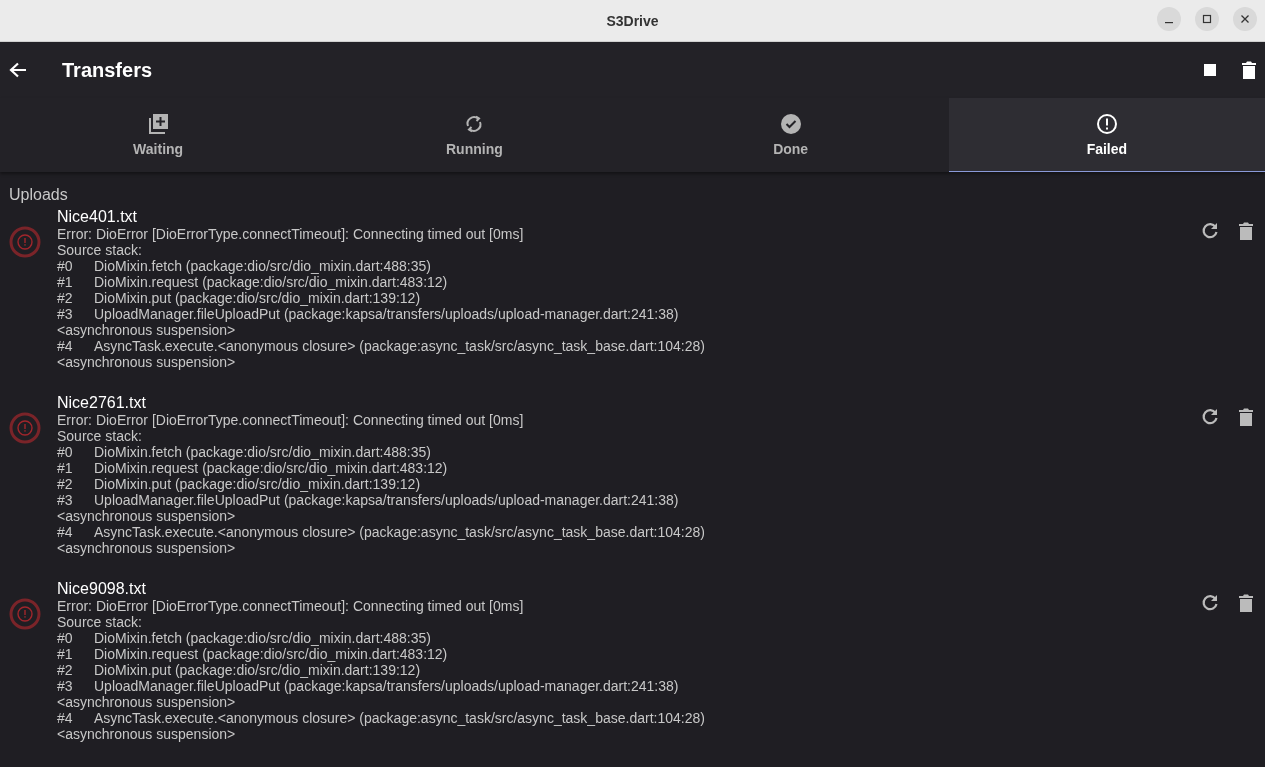 The image size is (1265, 767). I want to click on maximize-icon, so click(1207, 19).